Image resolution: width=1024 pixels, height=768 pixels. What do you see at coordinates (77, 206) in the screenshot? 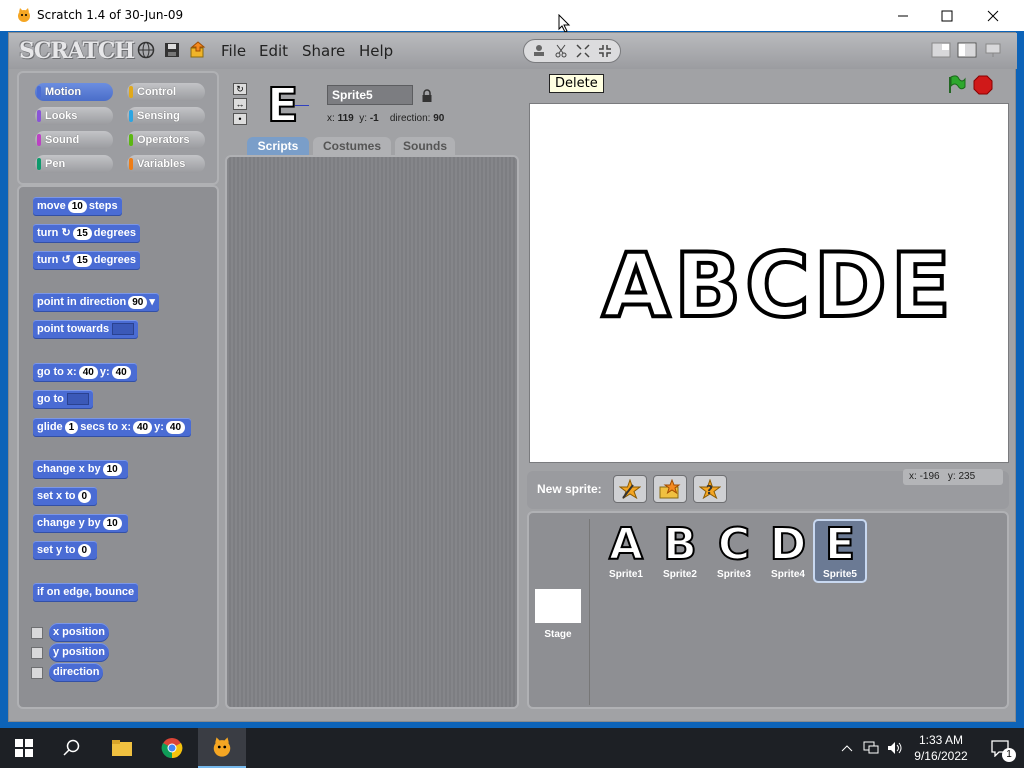
I see `block-move-steps: move 10 steps` at bounding box center [77, 206].